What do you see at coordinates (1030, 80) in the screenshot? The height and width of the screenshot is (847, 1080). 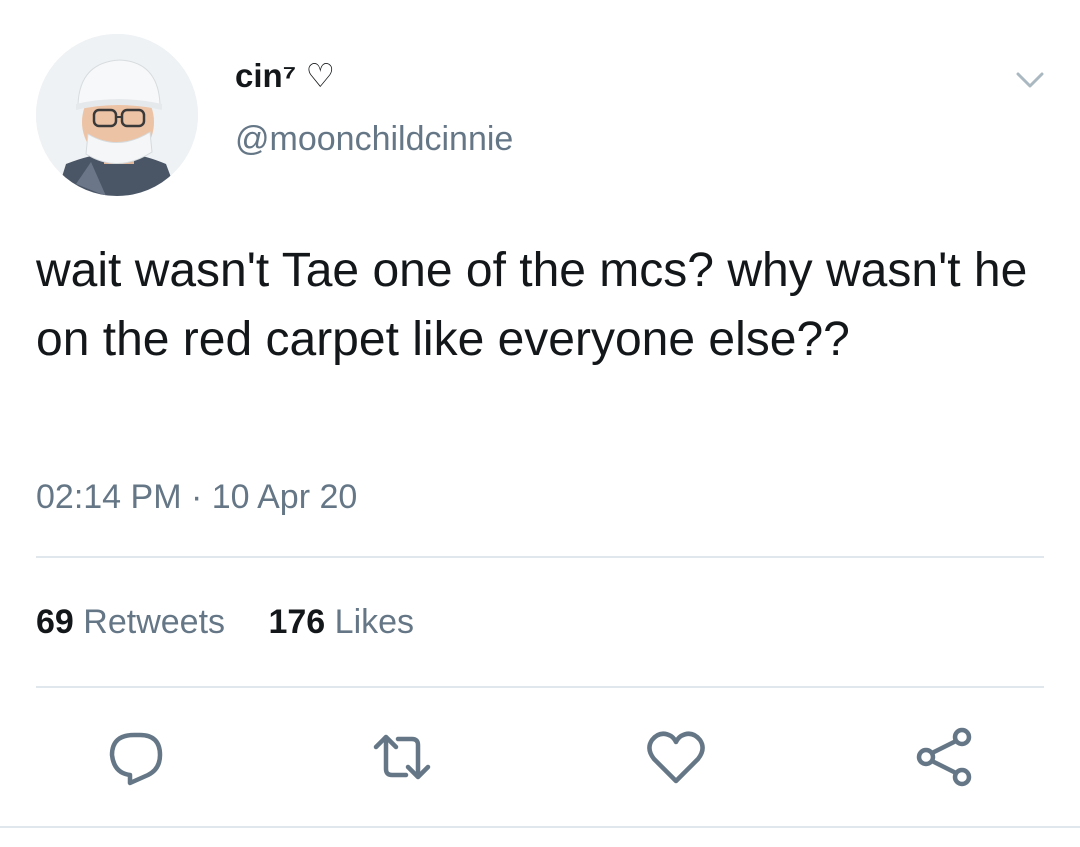 I see `chevron-down-icon` at bounding box center [1030, 80].